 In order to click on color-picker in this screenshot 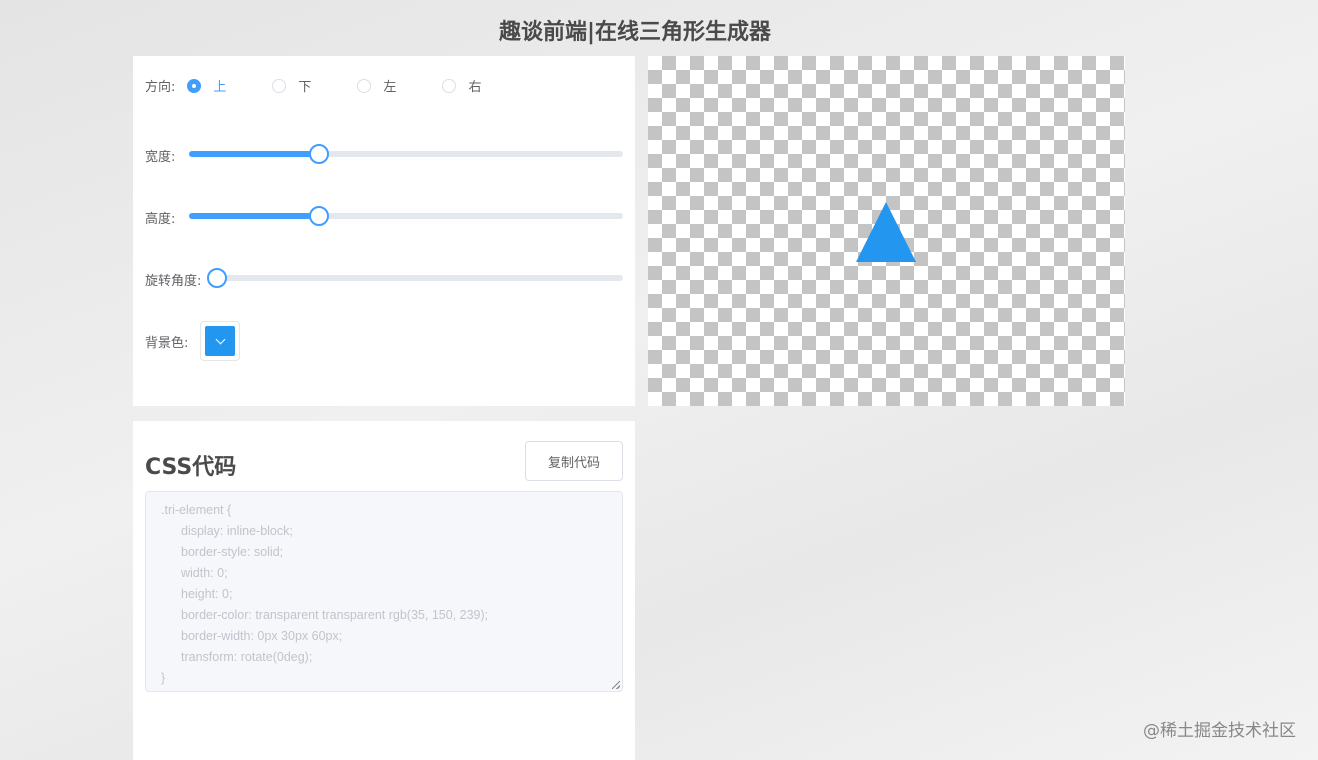, I will do `click(220, 341)`.